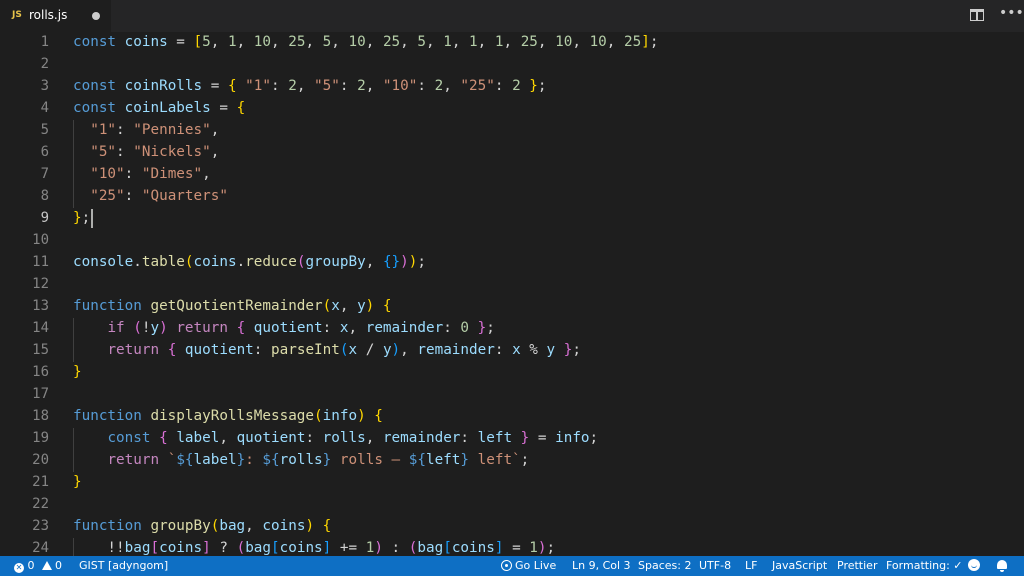  What do you see at coordinates (44, 130) in the screenshot?
I see `line-number: 5` at bounding box center [44, 130].